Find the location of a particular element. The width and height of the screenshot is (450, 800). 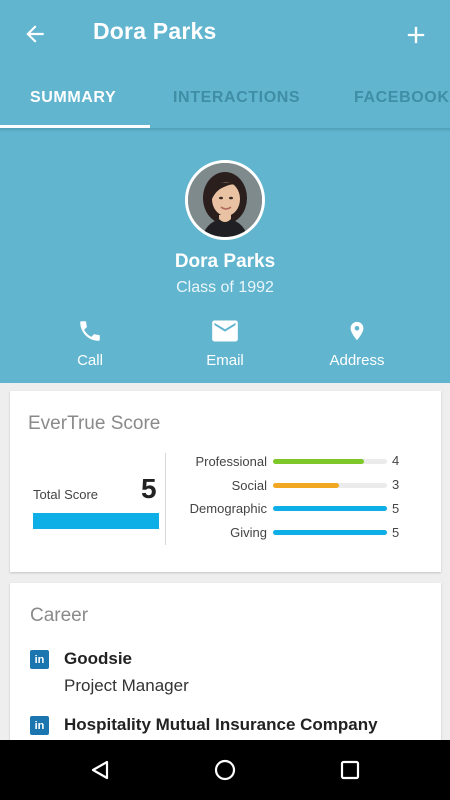

metric-fill-professional is located at coordinates (319, 461).